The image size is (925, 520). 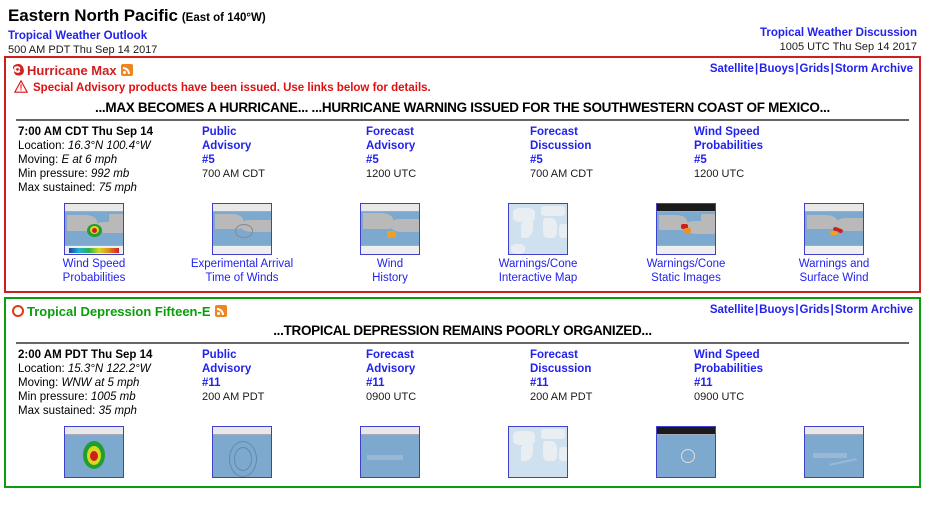 I want to click on stat-location-label: Location:, so click(x=41, y=369).